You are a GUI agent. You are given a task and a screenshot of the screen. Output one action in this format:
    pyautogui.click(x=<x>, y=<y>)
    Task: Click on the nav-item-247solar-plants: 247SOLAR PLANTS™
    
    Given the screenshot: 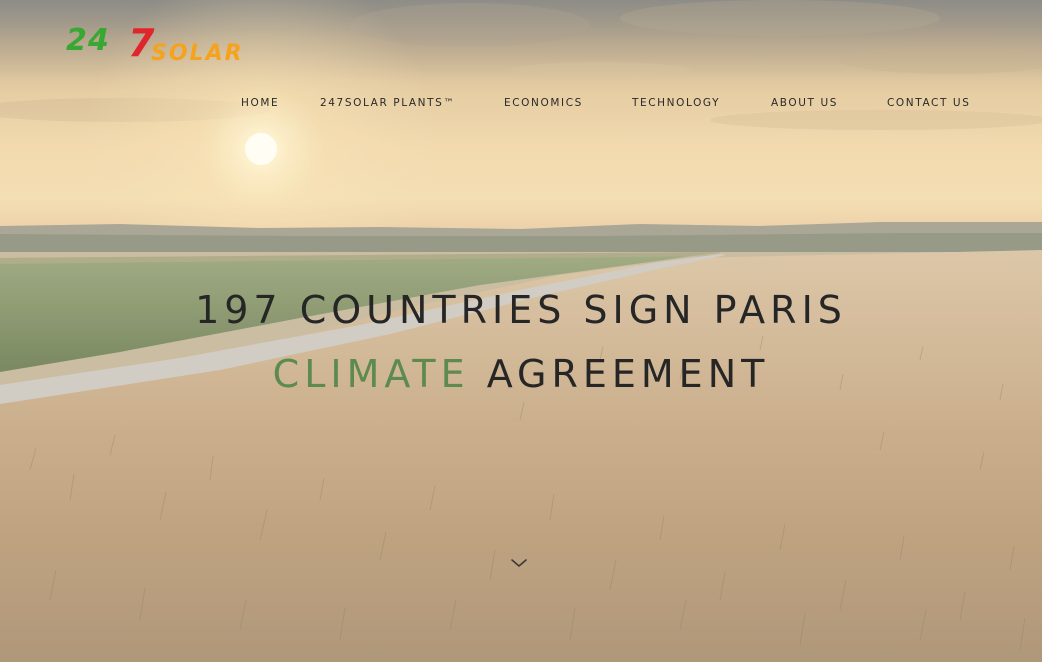 What is the action you would take?
    pyautogui.click(x=388, y=103)
    